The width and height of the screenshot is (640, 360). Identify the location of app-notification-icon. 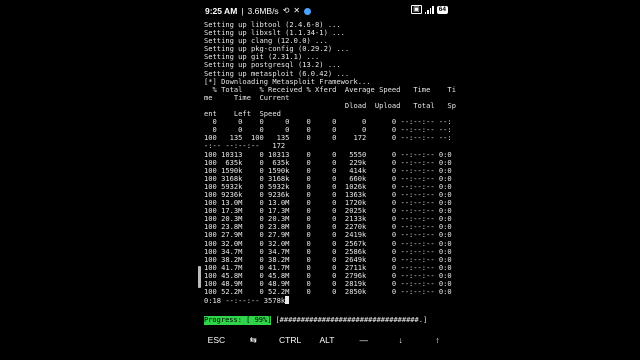
(308, 11).